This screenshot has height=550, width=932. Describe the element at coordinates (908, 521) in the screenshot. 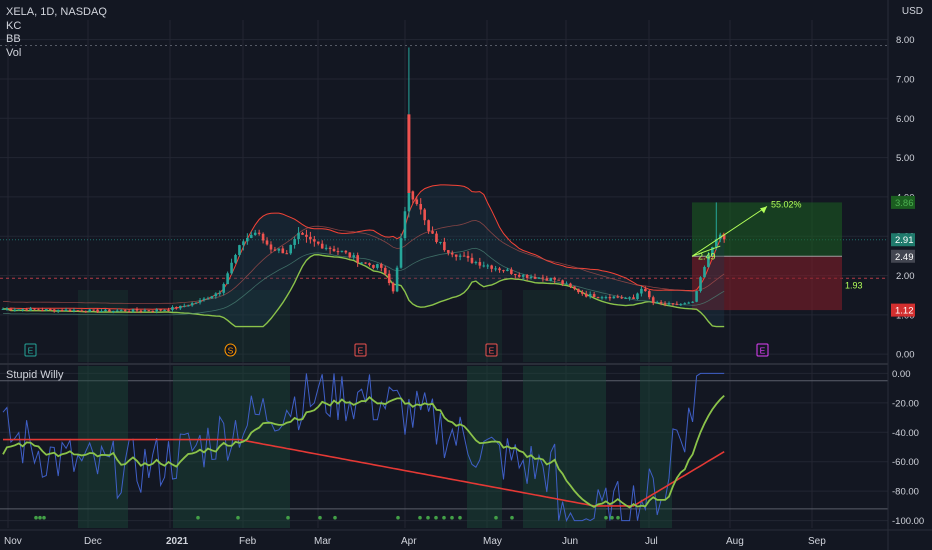

I see `osc-tick-label: -100.00` at that location.